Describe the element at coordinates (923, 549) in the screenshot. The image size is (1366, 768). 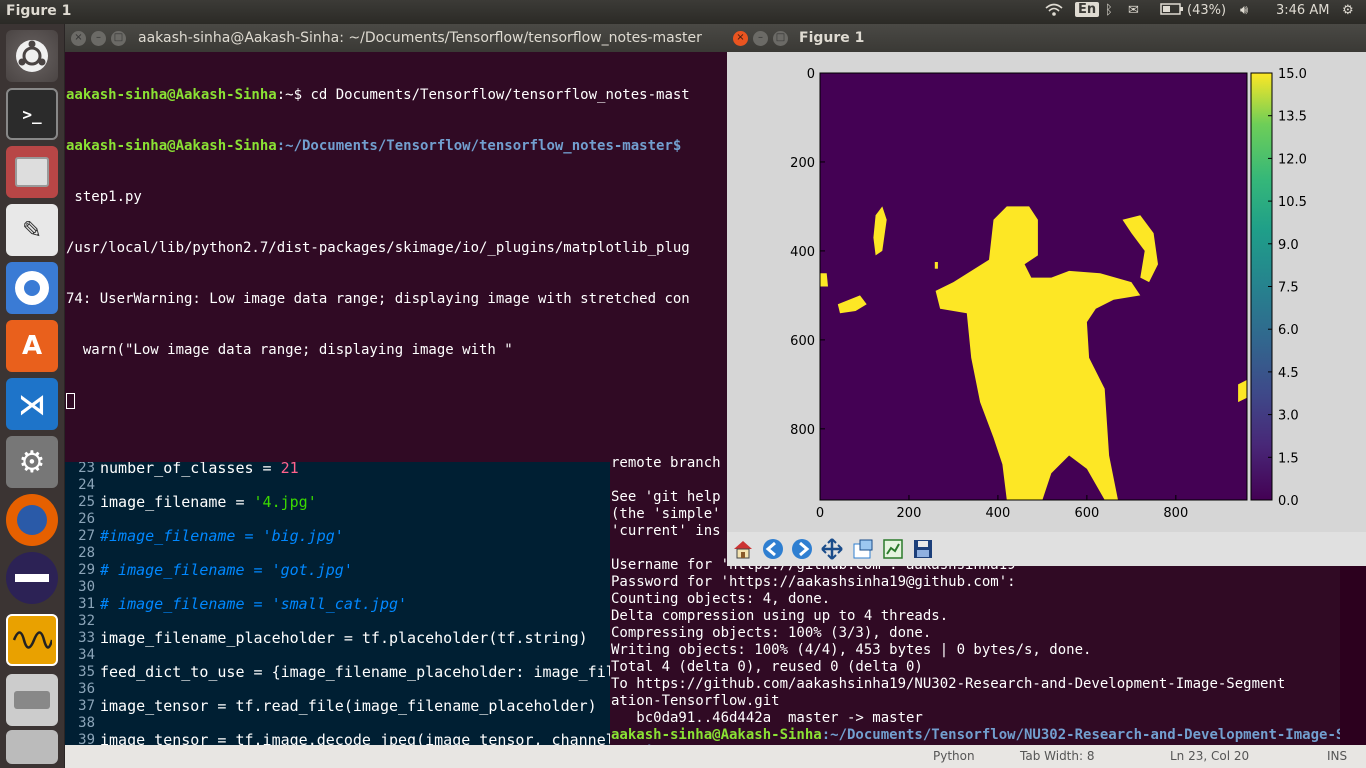
I see `save-icon` at that location.